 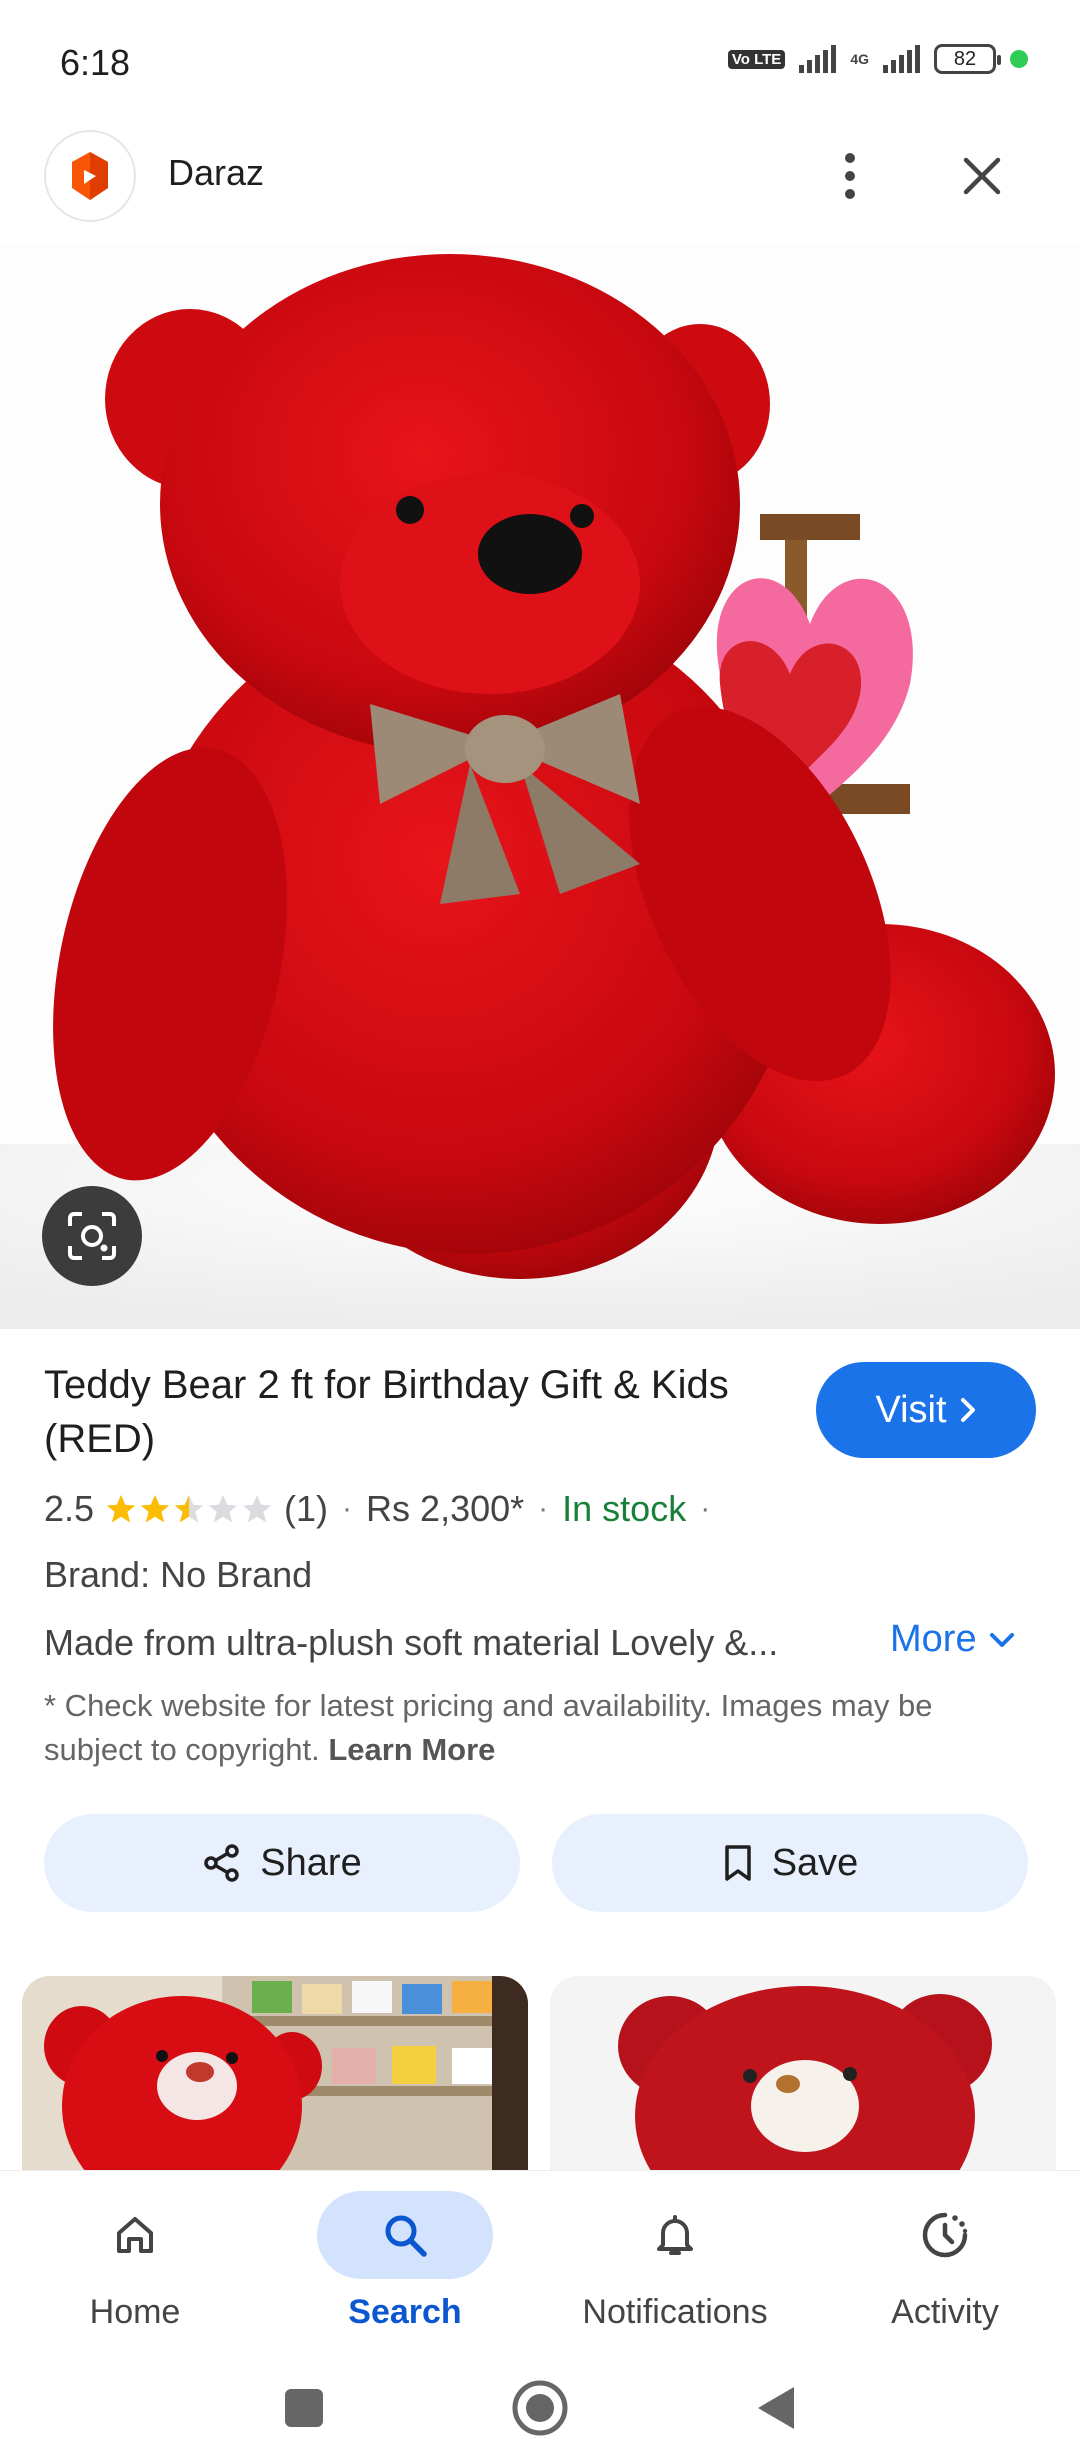 I want to click on visit-button: Visit, so click(x=926, y=1410).